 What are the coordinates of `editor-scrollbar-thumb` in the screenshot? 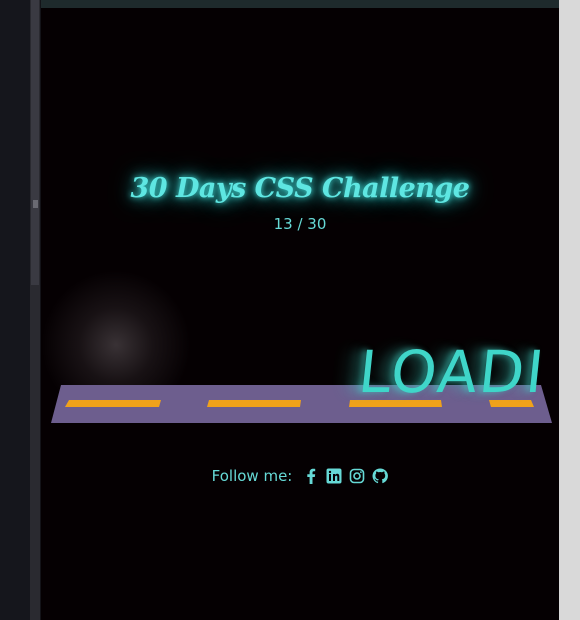 It's located at (35, 142).